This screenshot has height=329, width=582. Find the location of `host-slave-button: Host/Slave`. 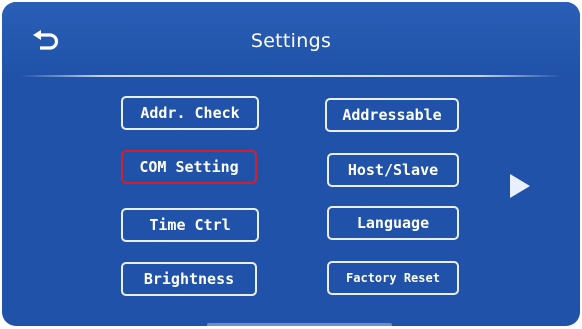

host-slave-button: Host/Slave is located at coordinates (393, 170).